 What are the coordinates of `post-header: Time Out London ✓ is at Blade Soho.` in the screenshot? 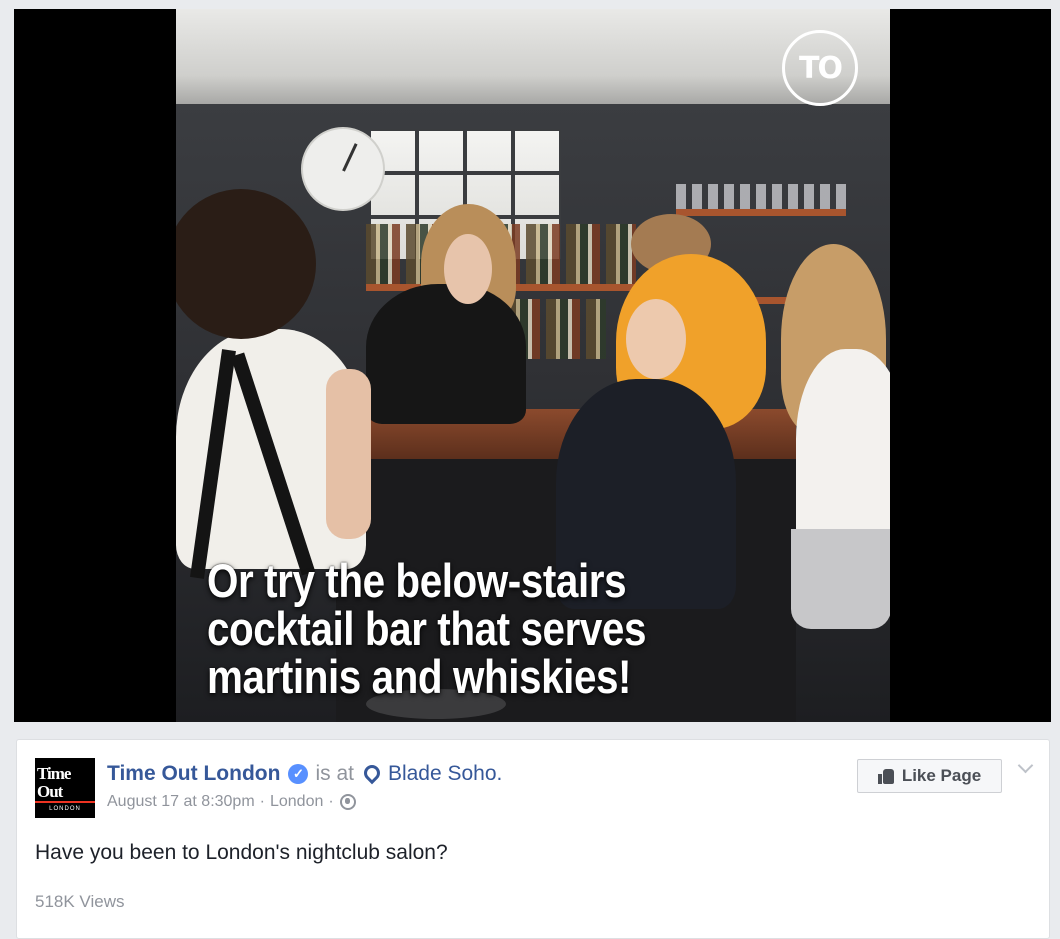 It's located at (304, 773).